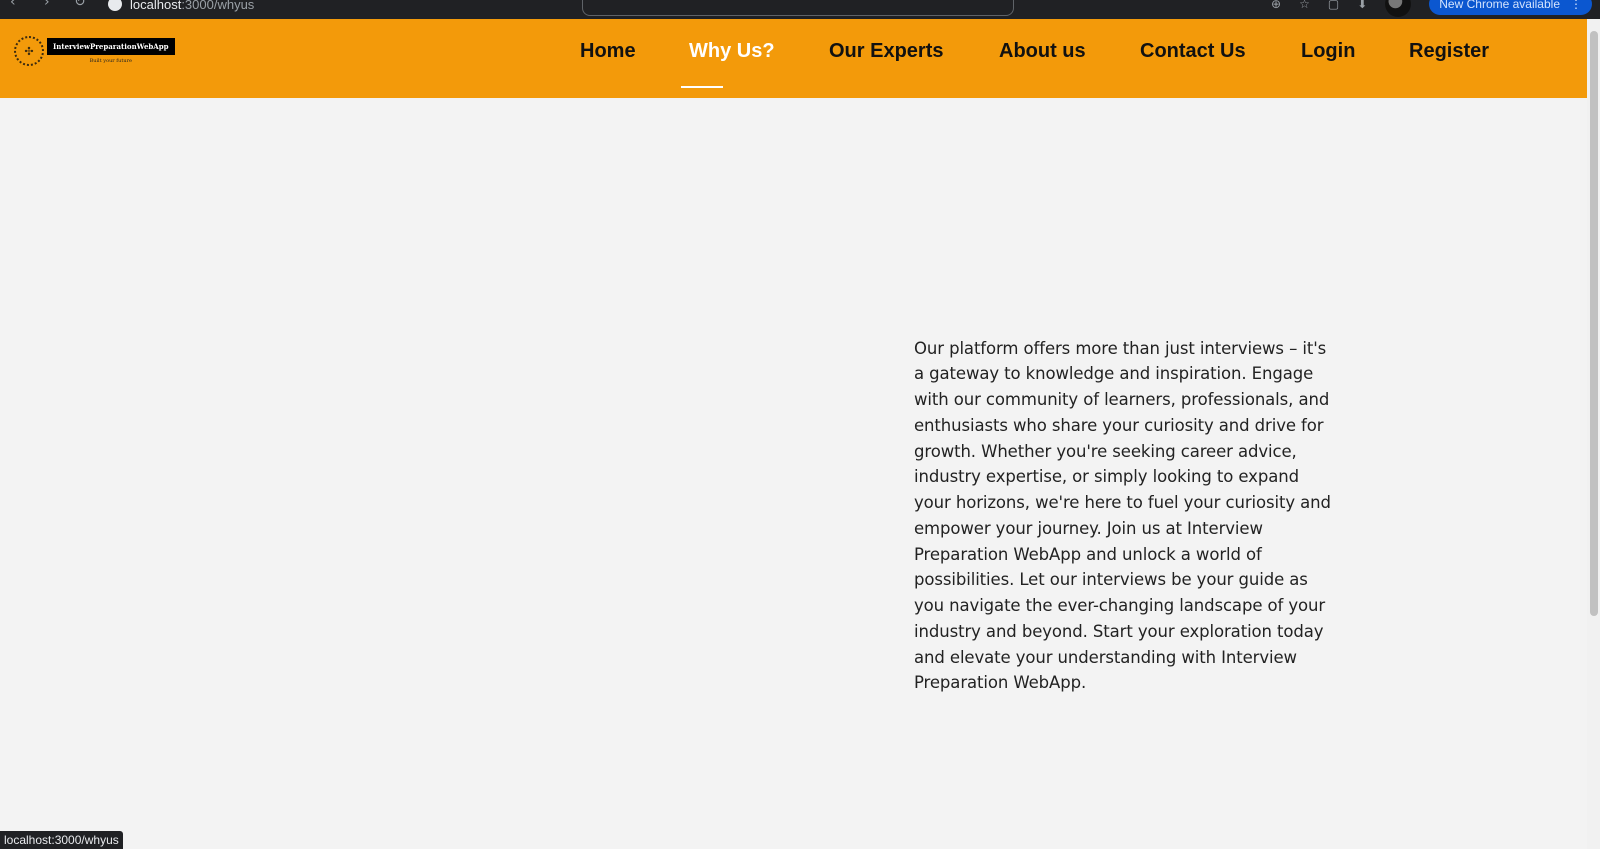 This screenshot has height=849, width=1600. Describe the element at coordinates (886, 51) in the screenshot. I see `nav-our-experts: Our Experts` at that location.